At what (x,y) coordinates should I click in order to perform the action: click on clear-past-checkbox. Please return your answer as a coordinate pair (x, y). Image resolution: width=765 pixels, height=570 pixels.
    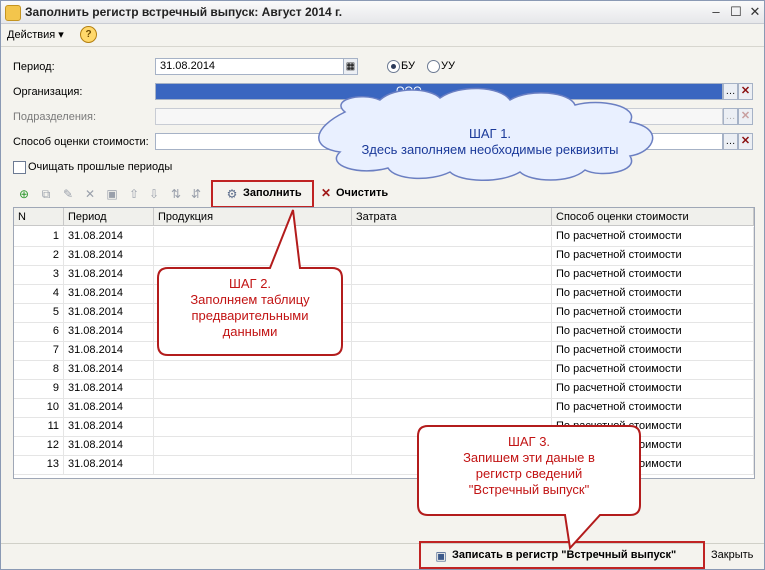
    Looking at the image, I should click on (19, 167).